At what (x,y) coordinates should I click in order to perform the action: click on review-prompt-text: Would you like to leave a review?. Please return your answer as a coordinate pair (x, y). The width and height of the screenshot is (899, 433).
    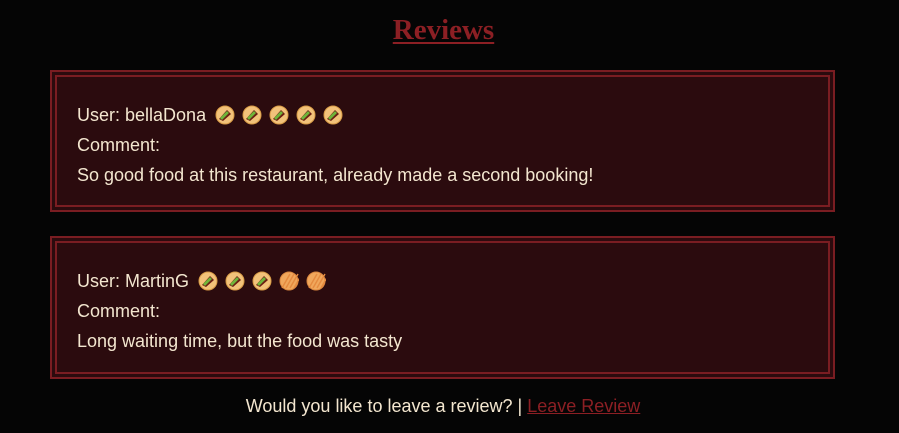
    Looking at the image, I should click on (379, 406).